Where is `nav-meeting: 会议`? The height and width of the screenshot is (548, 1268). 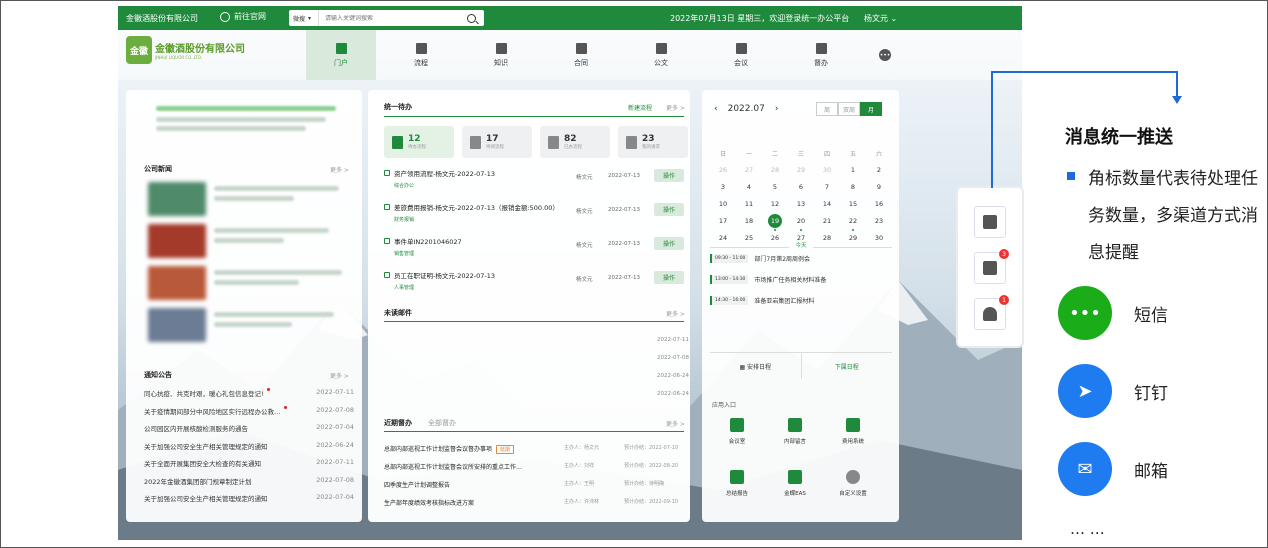
nav-meeting: 会议 is located at coordinates (741, 55).